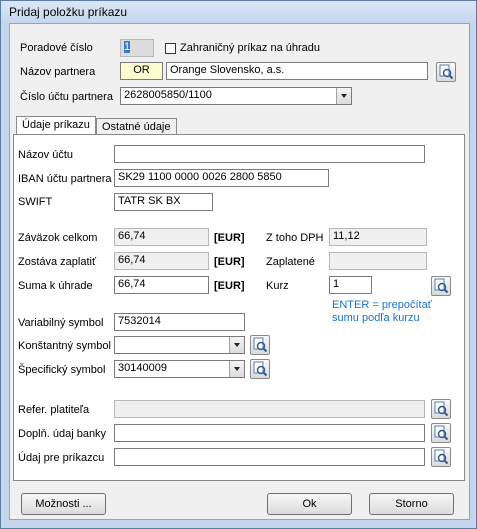 This screenshot has height=529, width=477. Describe the element at coordinates (378, 261) in the screenshot. I see `paid-field` at that location.